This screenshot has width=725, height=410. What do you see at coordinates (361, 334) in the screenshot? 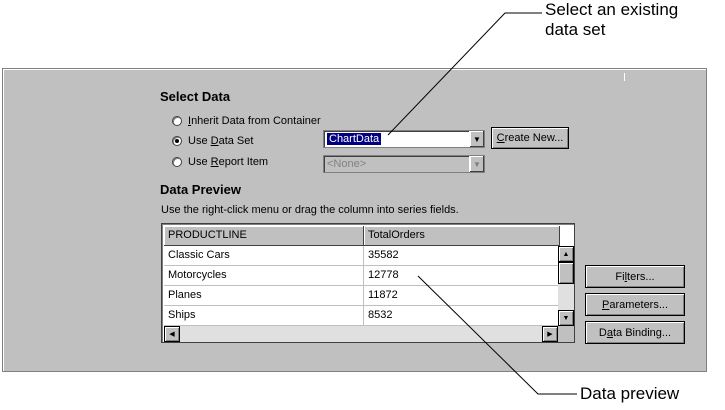
I see `horizontal-scrollbar: ◀ ▶` at bounding box center [361, 334].